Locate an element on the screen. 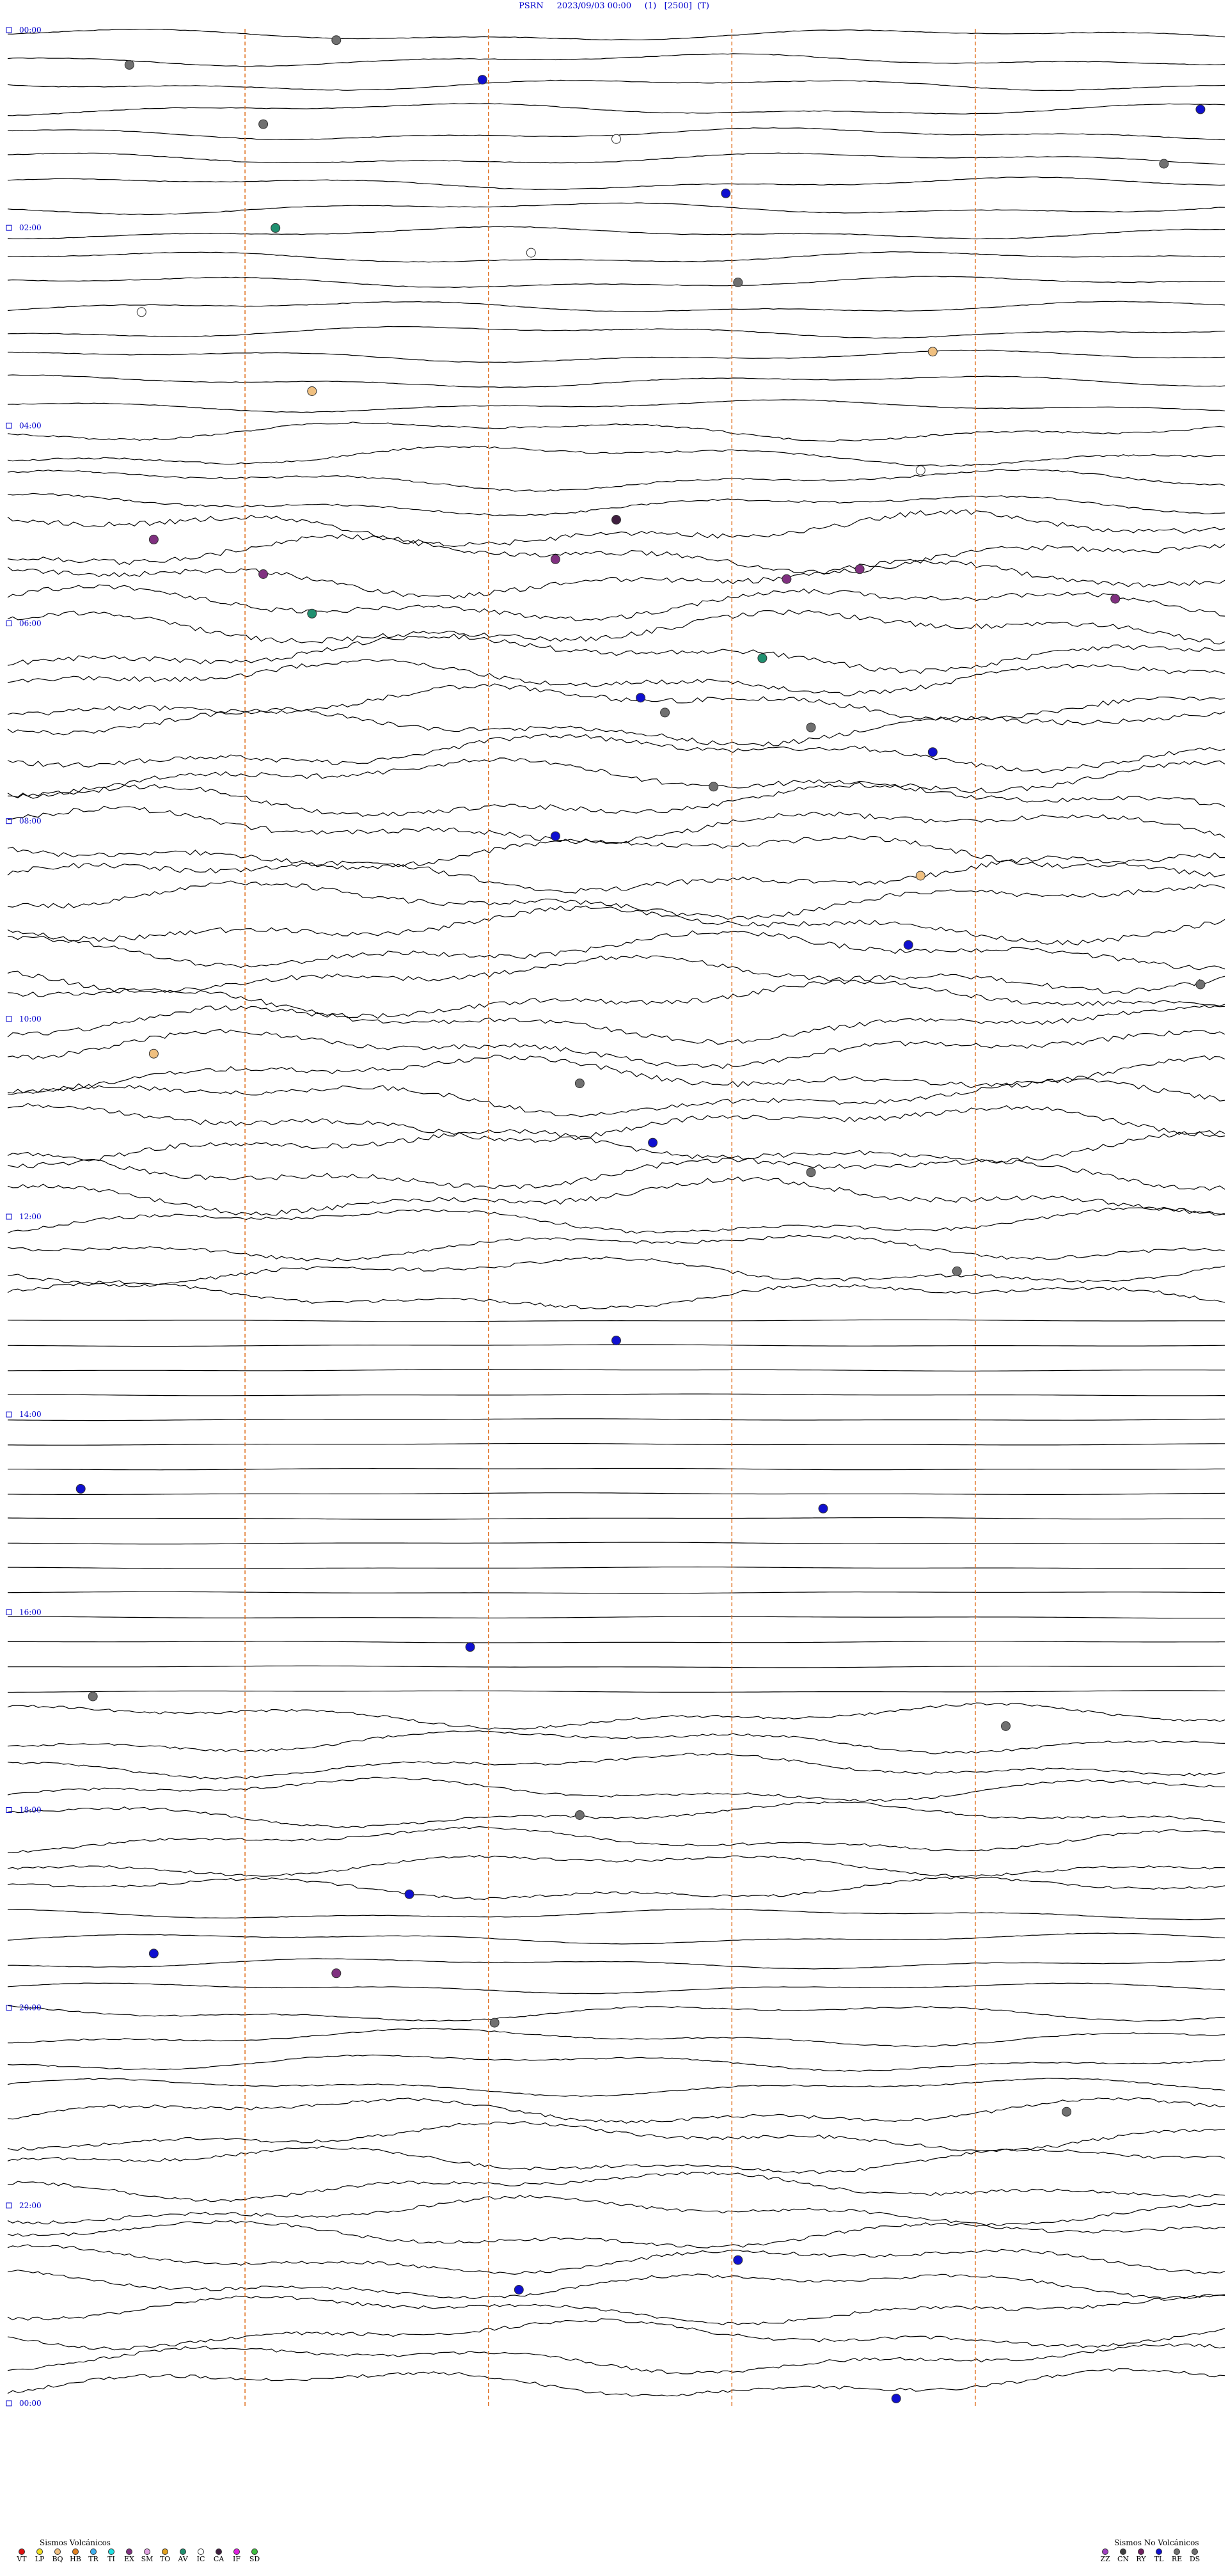 Image resolution: width=1228 pixels, height=2576 pixels. legend-item: DS is located at coordinates (1194, 2555).